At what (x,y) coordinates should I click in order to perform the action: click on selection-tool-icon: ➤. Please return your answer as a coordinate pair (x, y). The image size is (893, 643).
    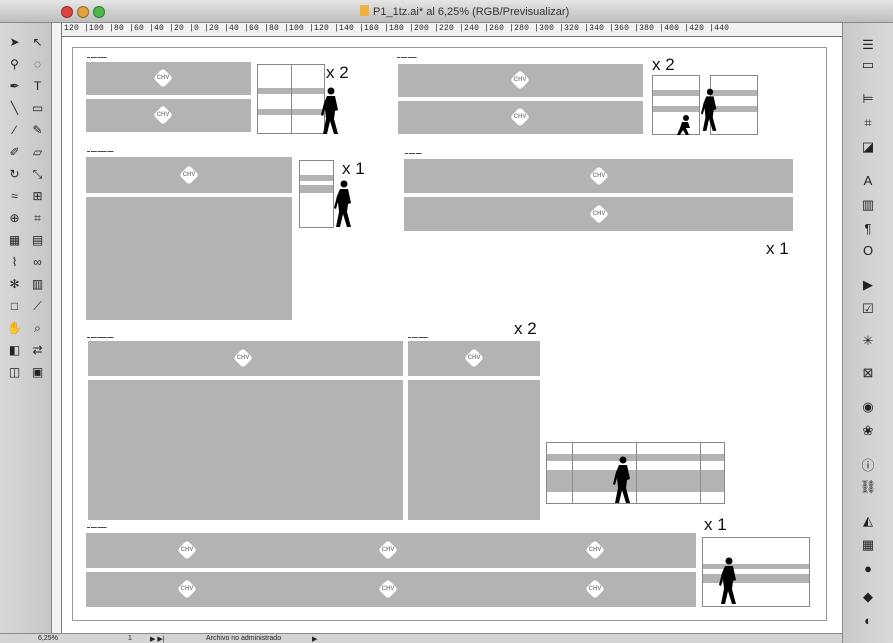
    Looking at the image, I should click on (14, 42).